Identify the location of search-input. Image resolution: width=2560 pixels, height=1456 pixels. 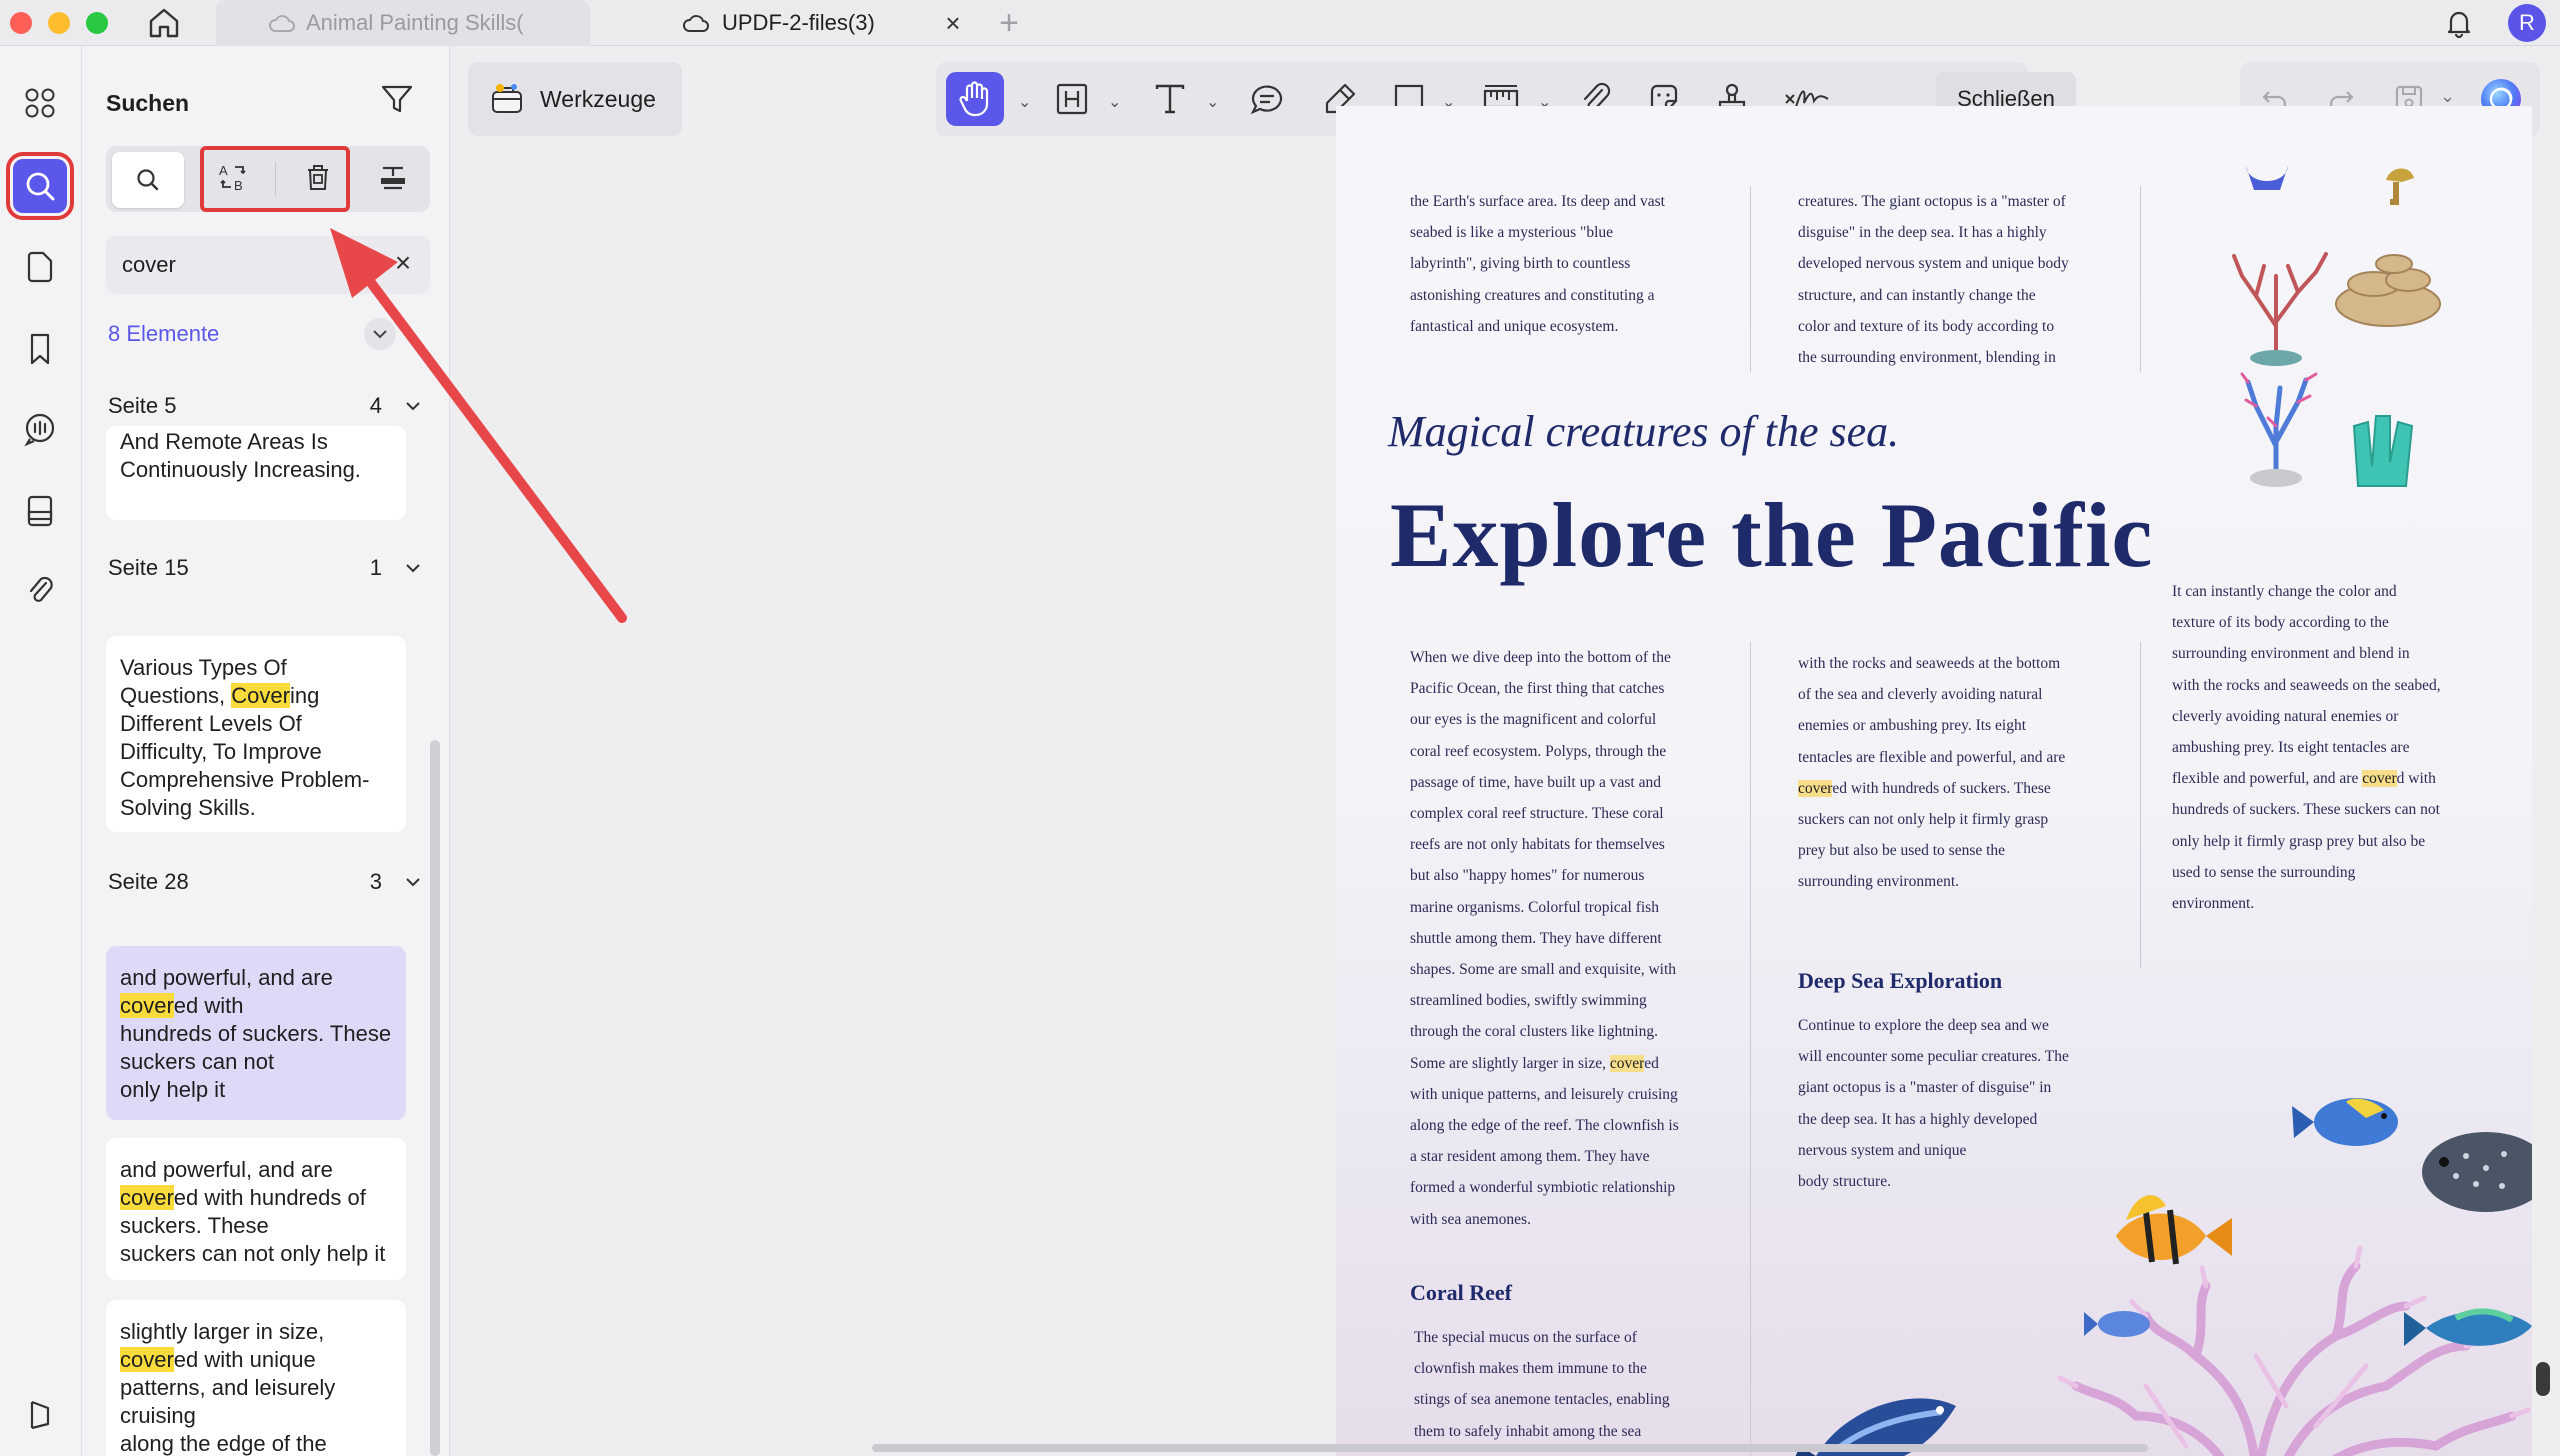
(247, 265).